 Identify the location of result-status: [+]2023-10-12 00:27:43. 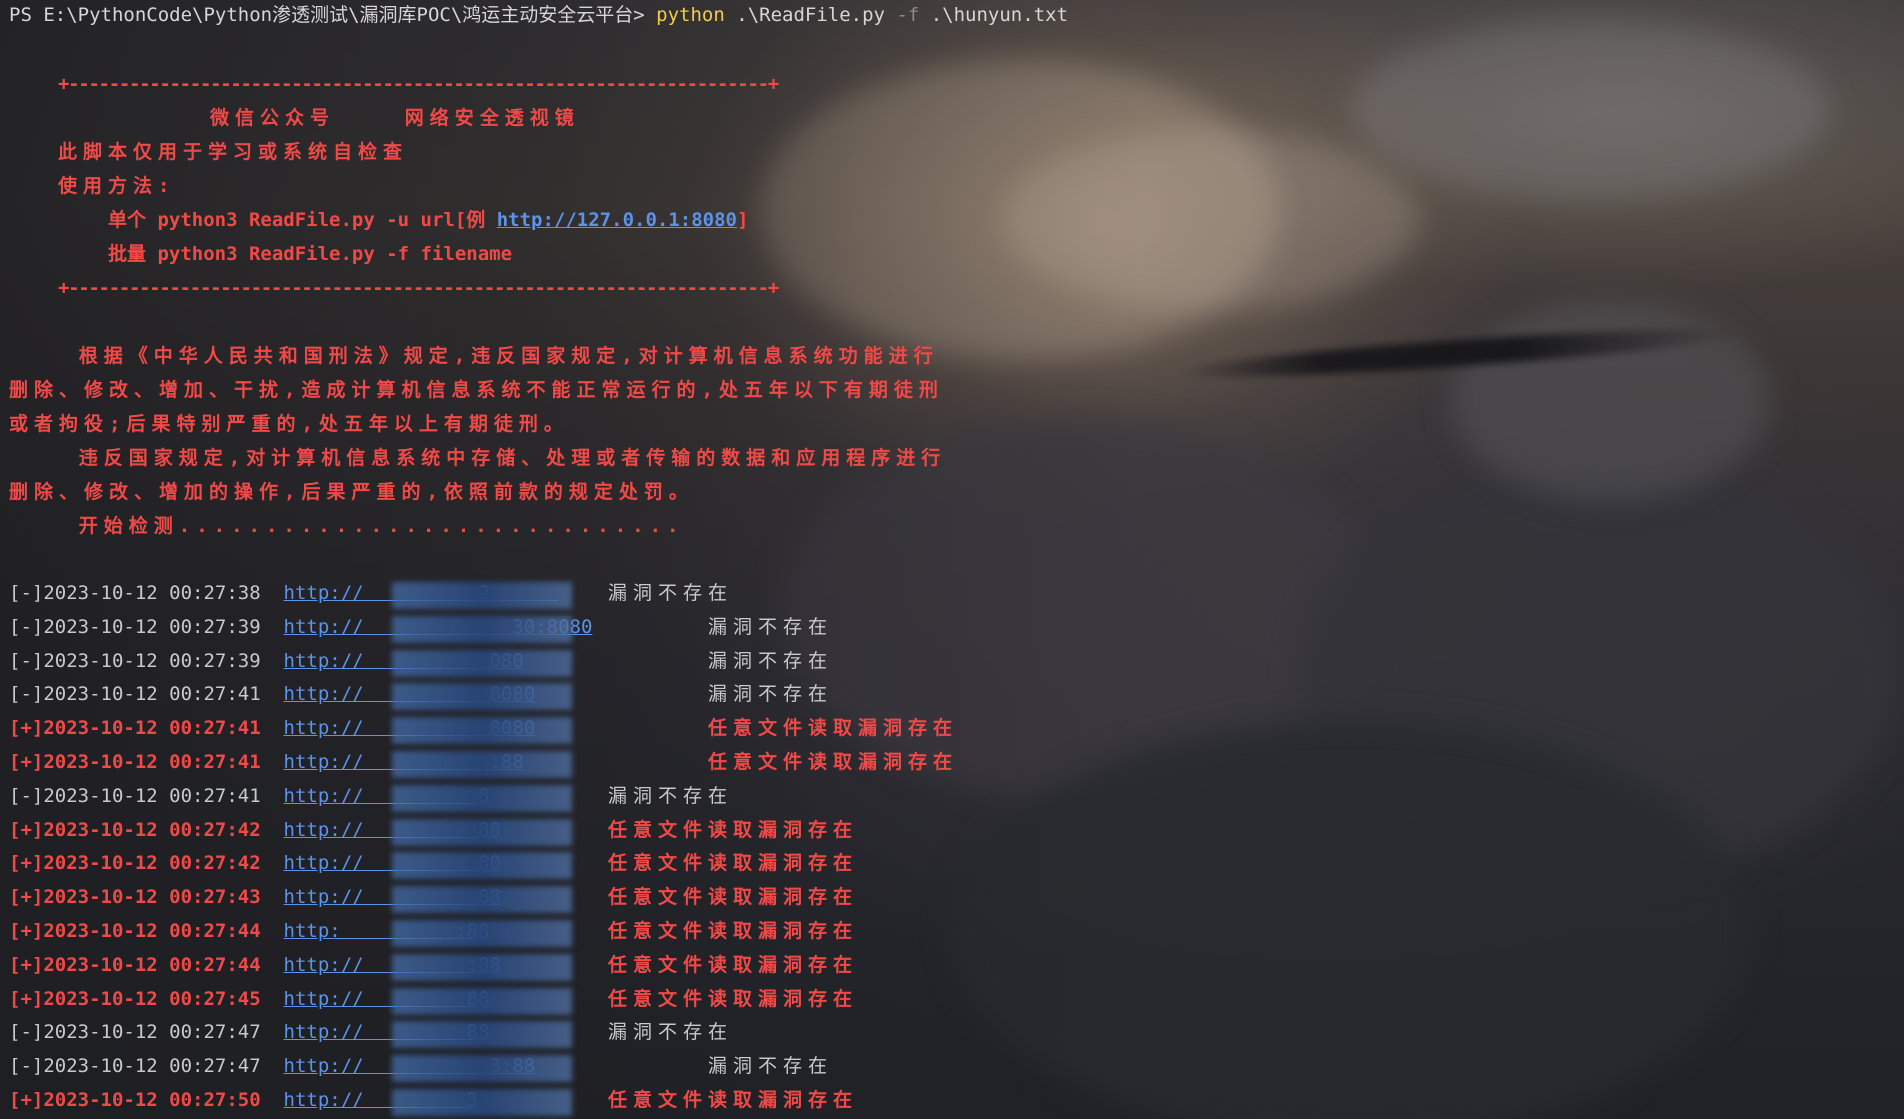
(146, 897).